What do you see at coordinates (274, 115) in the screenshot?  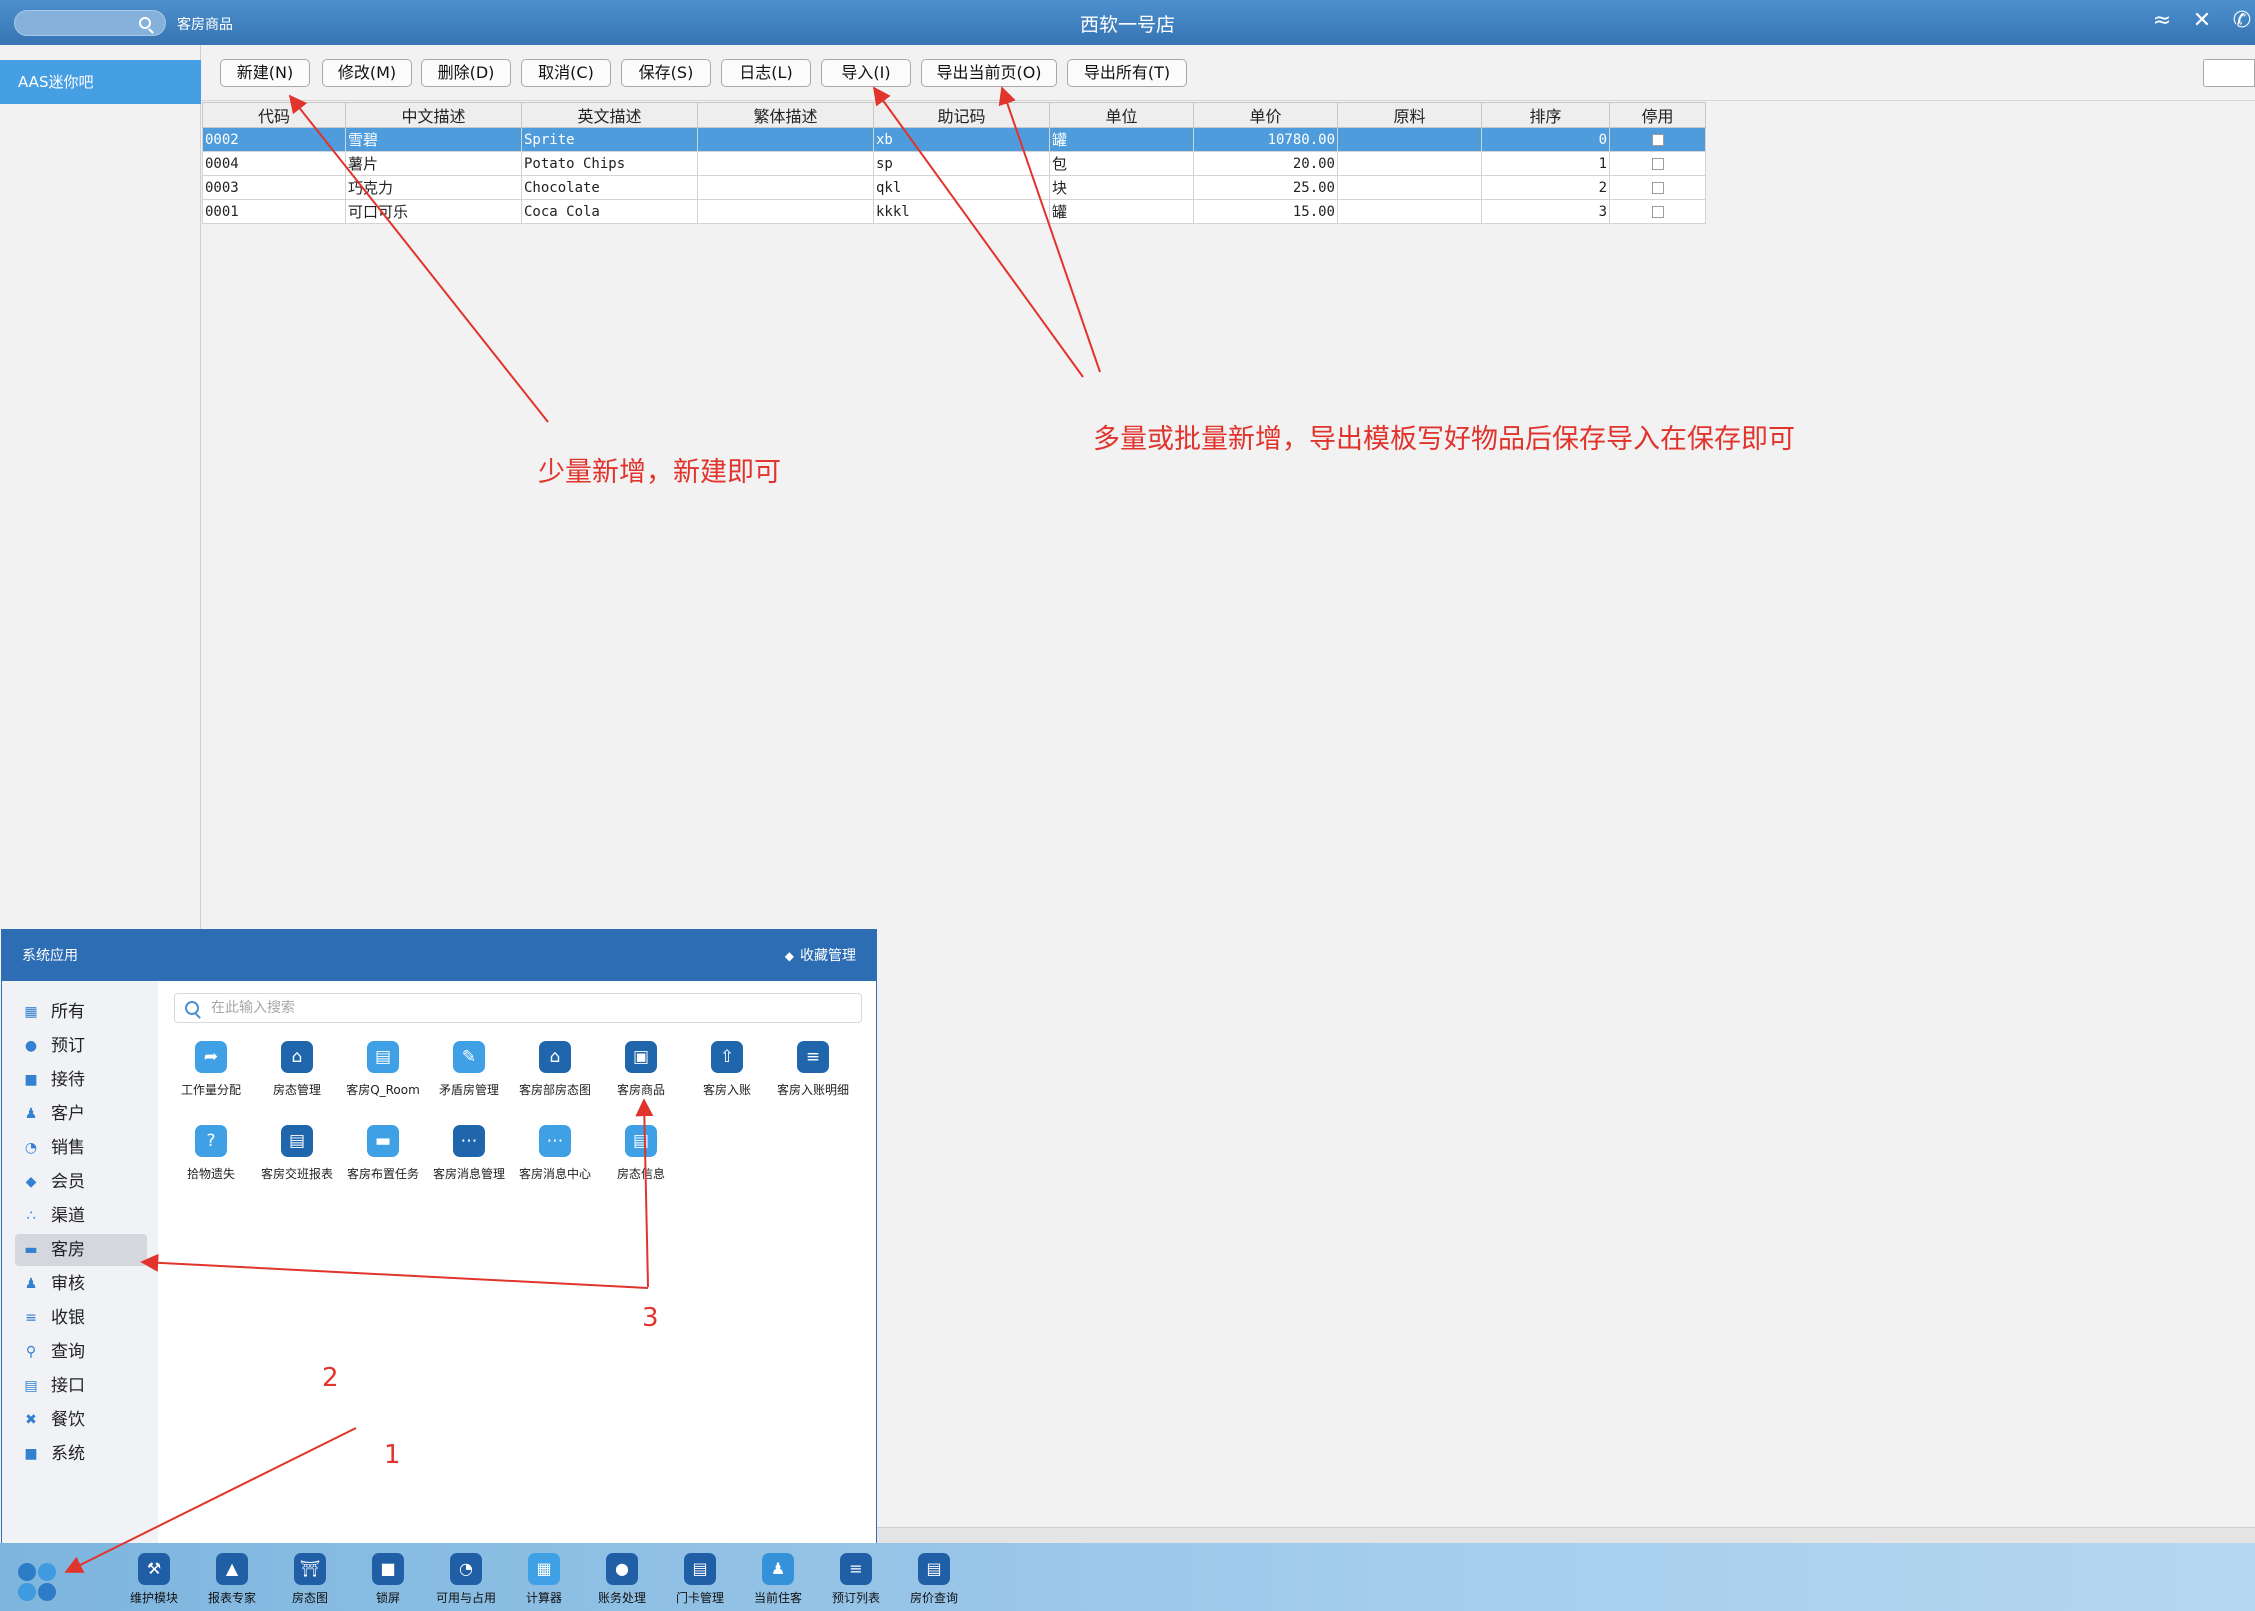 I see `column-header: 代码` at bounding box center [274, 115].